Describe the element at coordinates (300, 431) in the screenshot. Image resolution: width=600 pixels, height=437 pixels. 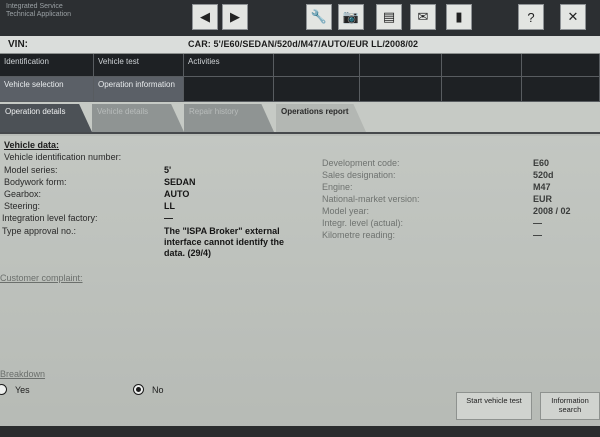
I see `screen-bottom-bezel` at that location.